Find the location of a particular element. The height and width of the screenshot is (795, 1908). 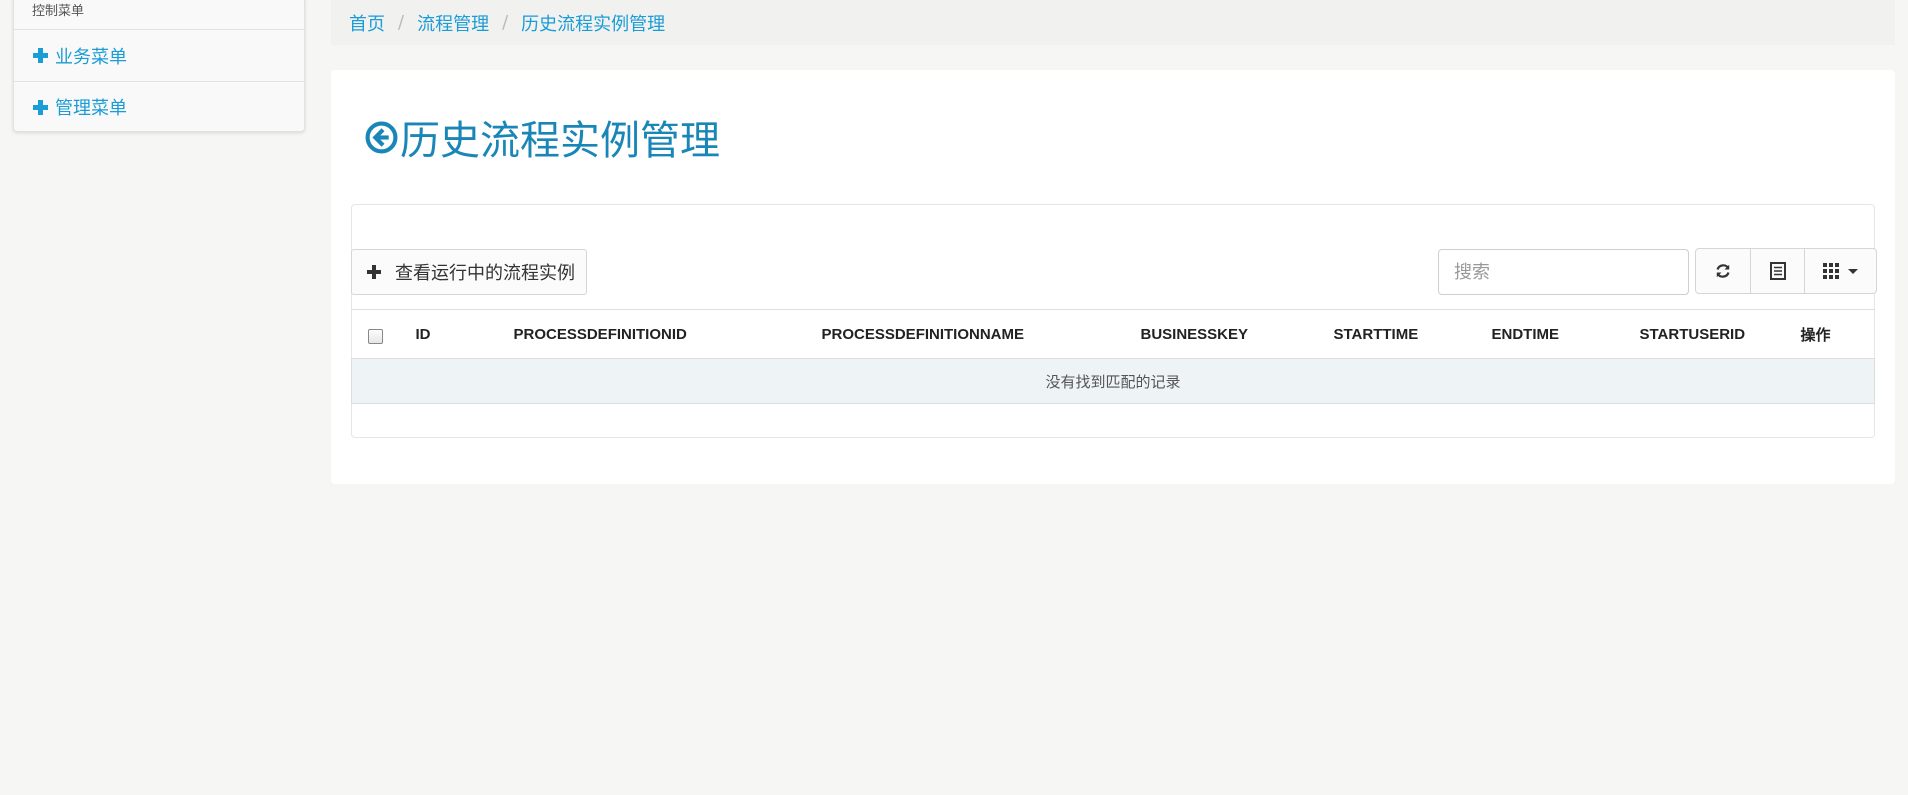

breadcrumb-process-management-link: 流程管理 is located at coordinates (453, 23).